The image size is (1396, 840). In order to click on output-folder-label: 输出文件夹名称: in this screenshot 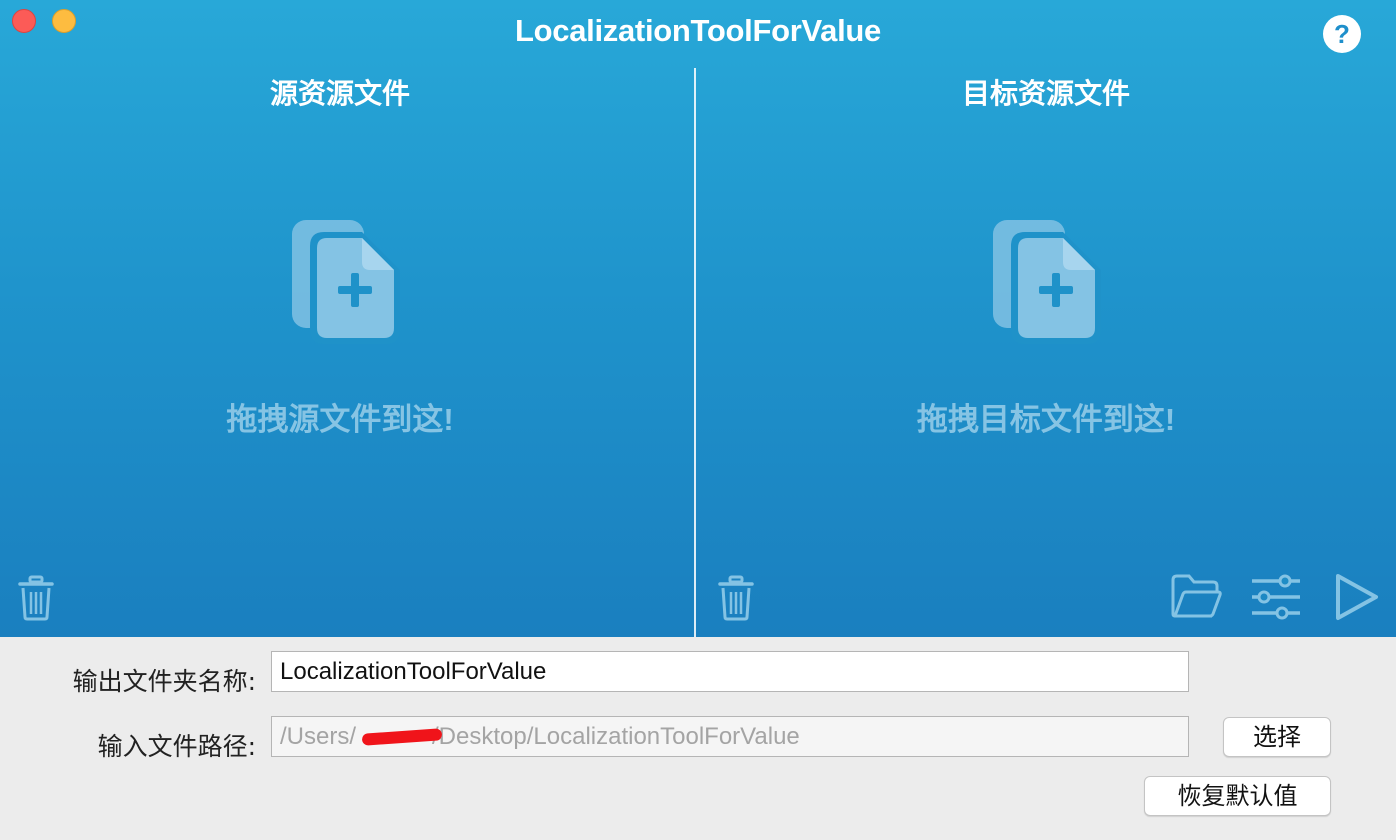, I will do `click(164, 681)`.